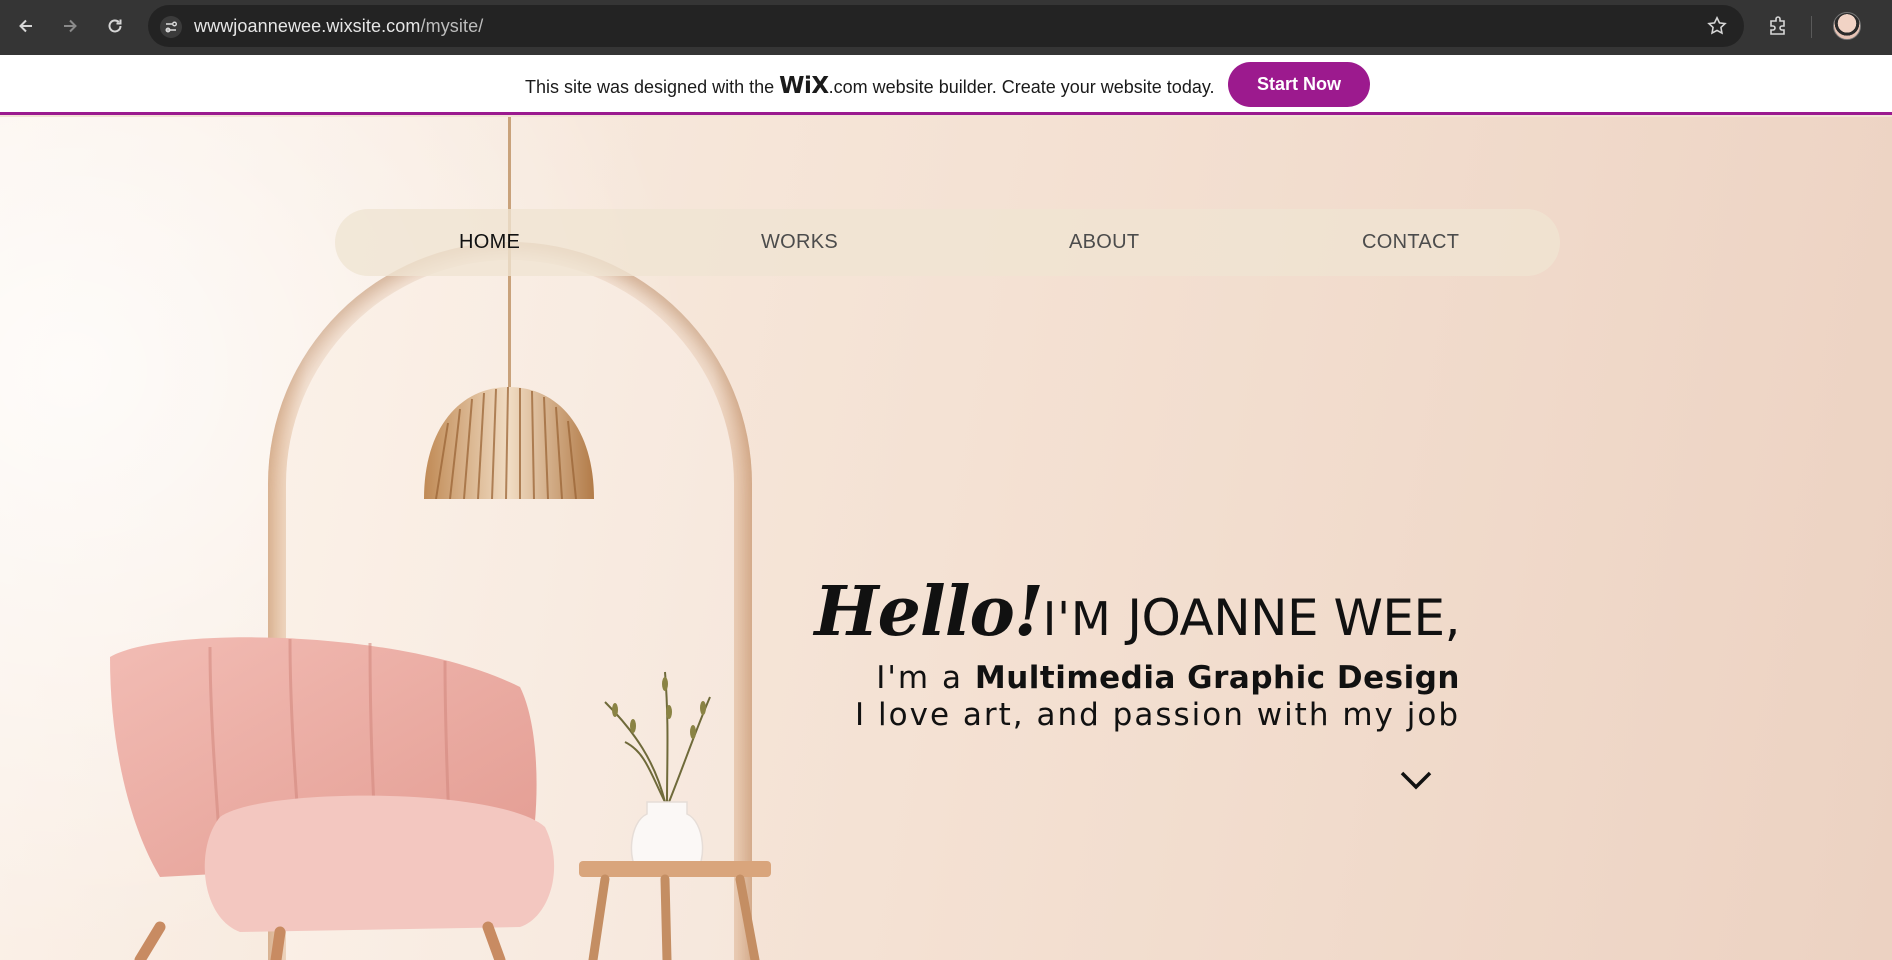 The width and height of the screenshot is (1892, 960). What do you see at coordinates (509, 442) in the screenshot?
I see `pendant-lamp-image` at bounding box center [509, 442].